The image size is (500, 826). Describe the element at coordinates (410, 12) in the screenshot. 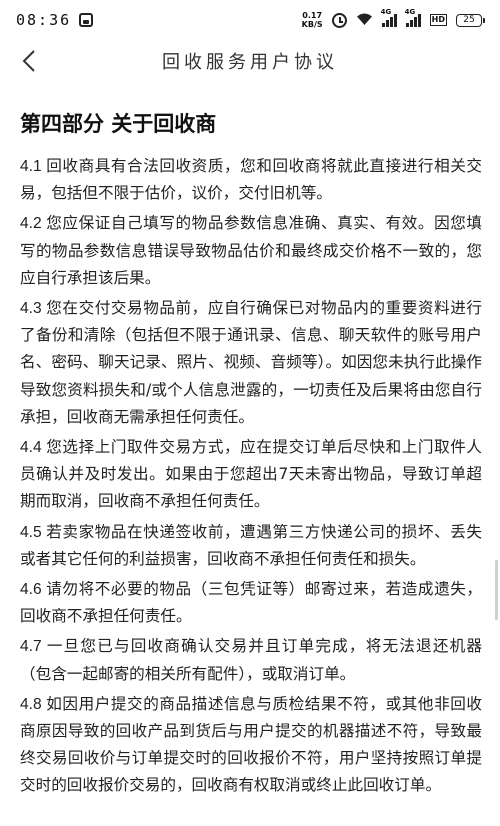

I see `signal-2-label: 4G` at that location.